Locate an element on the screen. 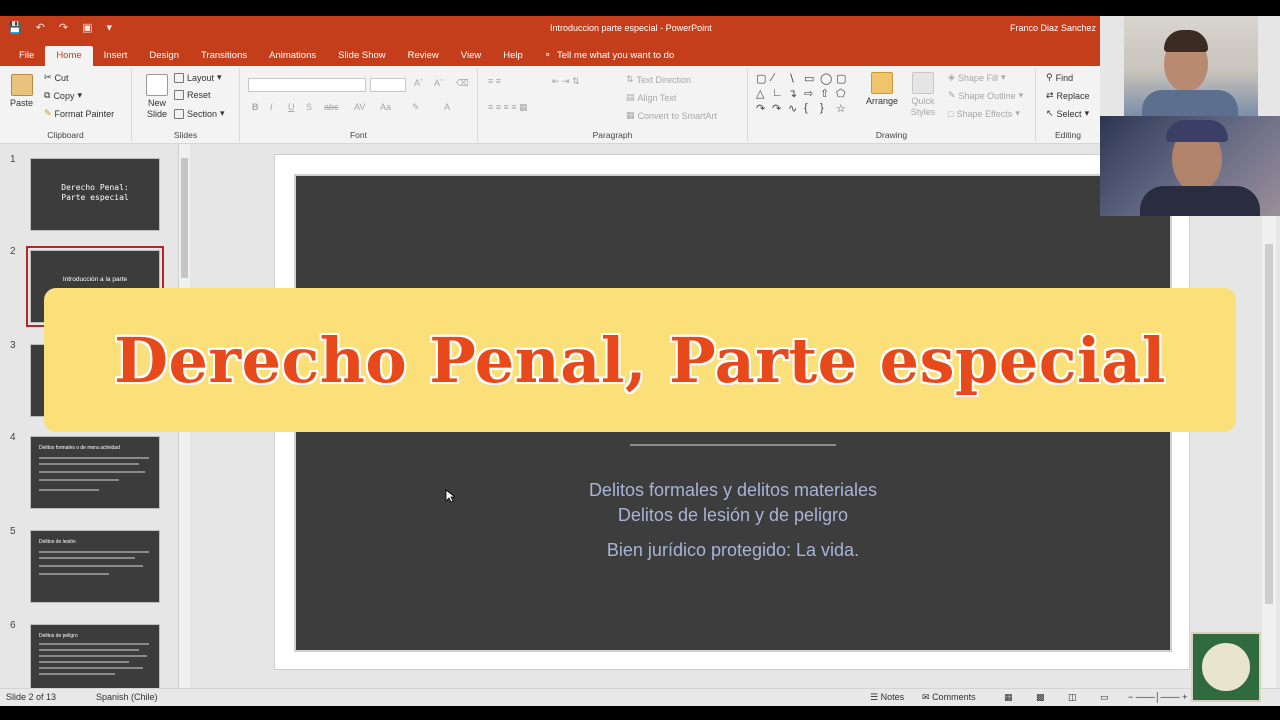 The width and height of the screenshot is (1280, 720). tab-slide-show: Slide Show is located at coordinates (362, 56).